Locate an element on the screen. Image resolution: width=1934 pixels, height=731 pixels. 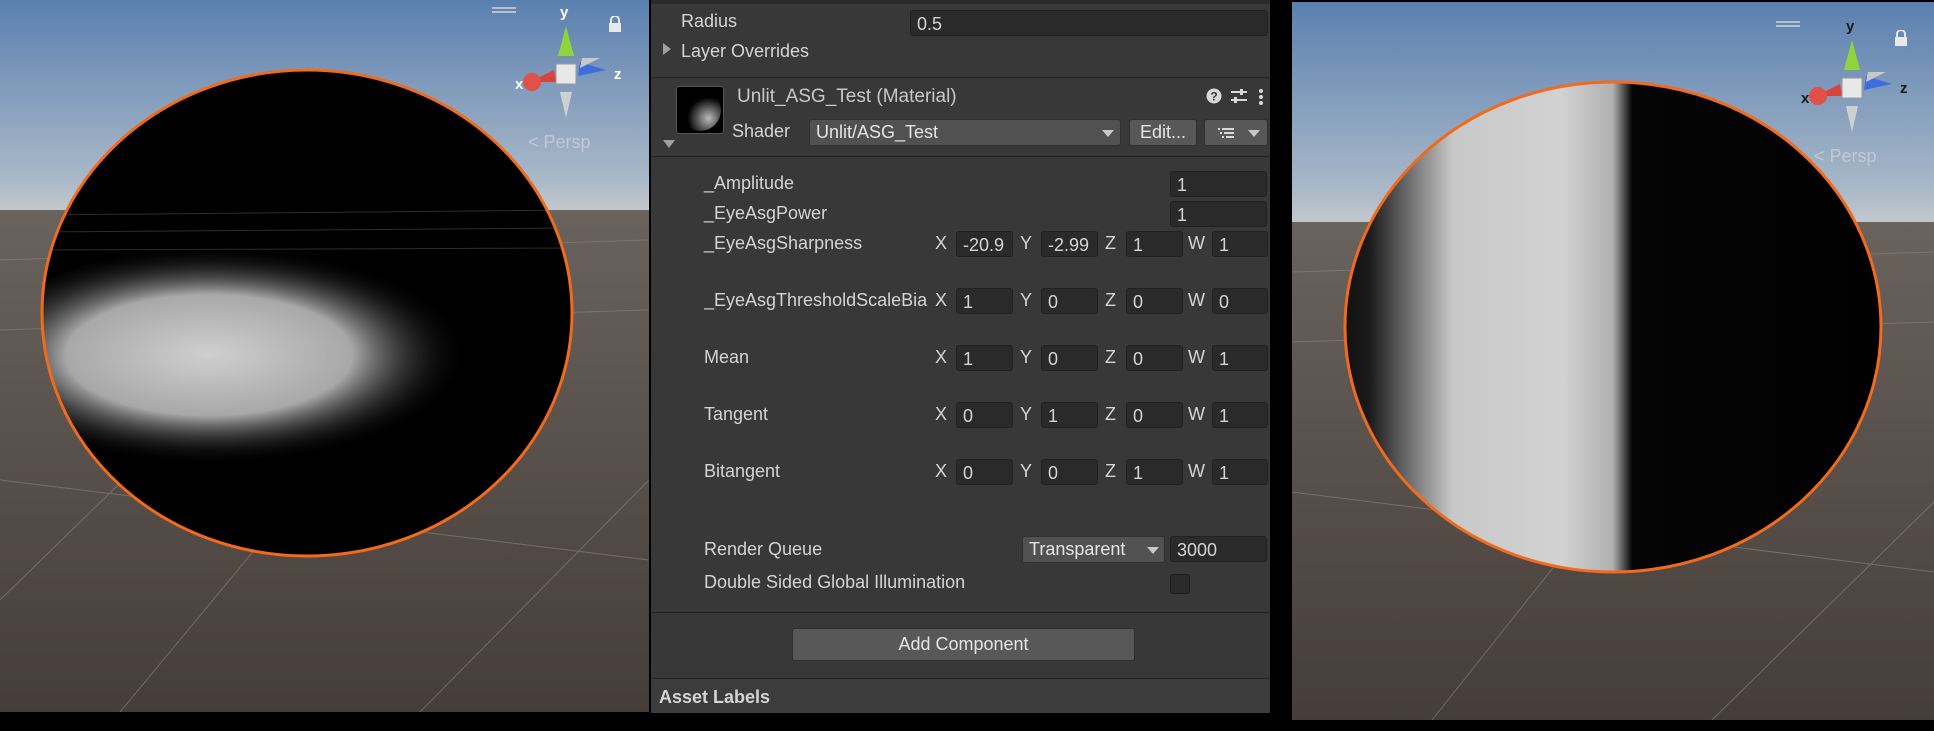
eye-asg-sharpness-y: -2.99 is located at coordinates (1069, 244).